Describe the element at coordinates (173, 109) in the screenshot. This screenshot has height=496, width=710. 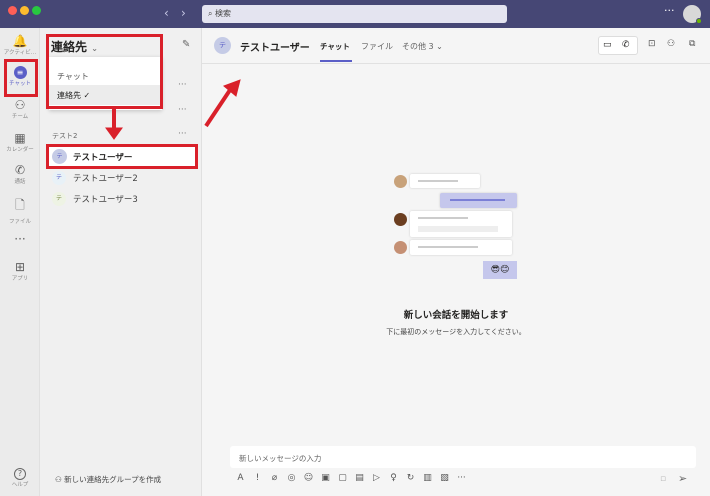
I see `annotation-arrows` at that location.